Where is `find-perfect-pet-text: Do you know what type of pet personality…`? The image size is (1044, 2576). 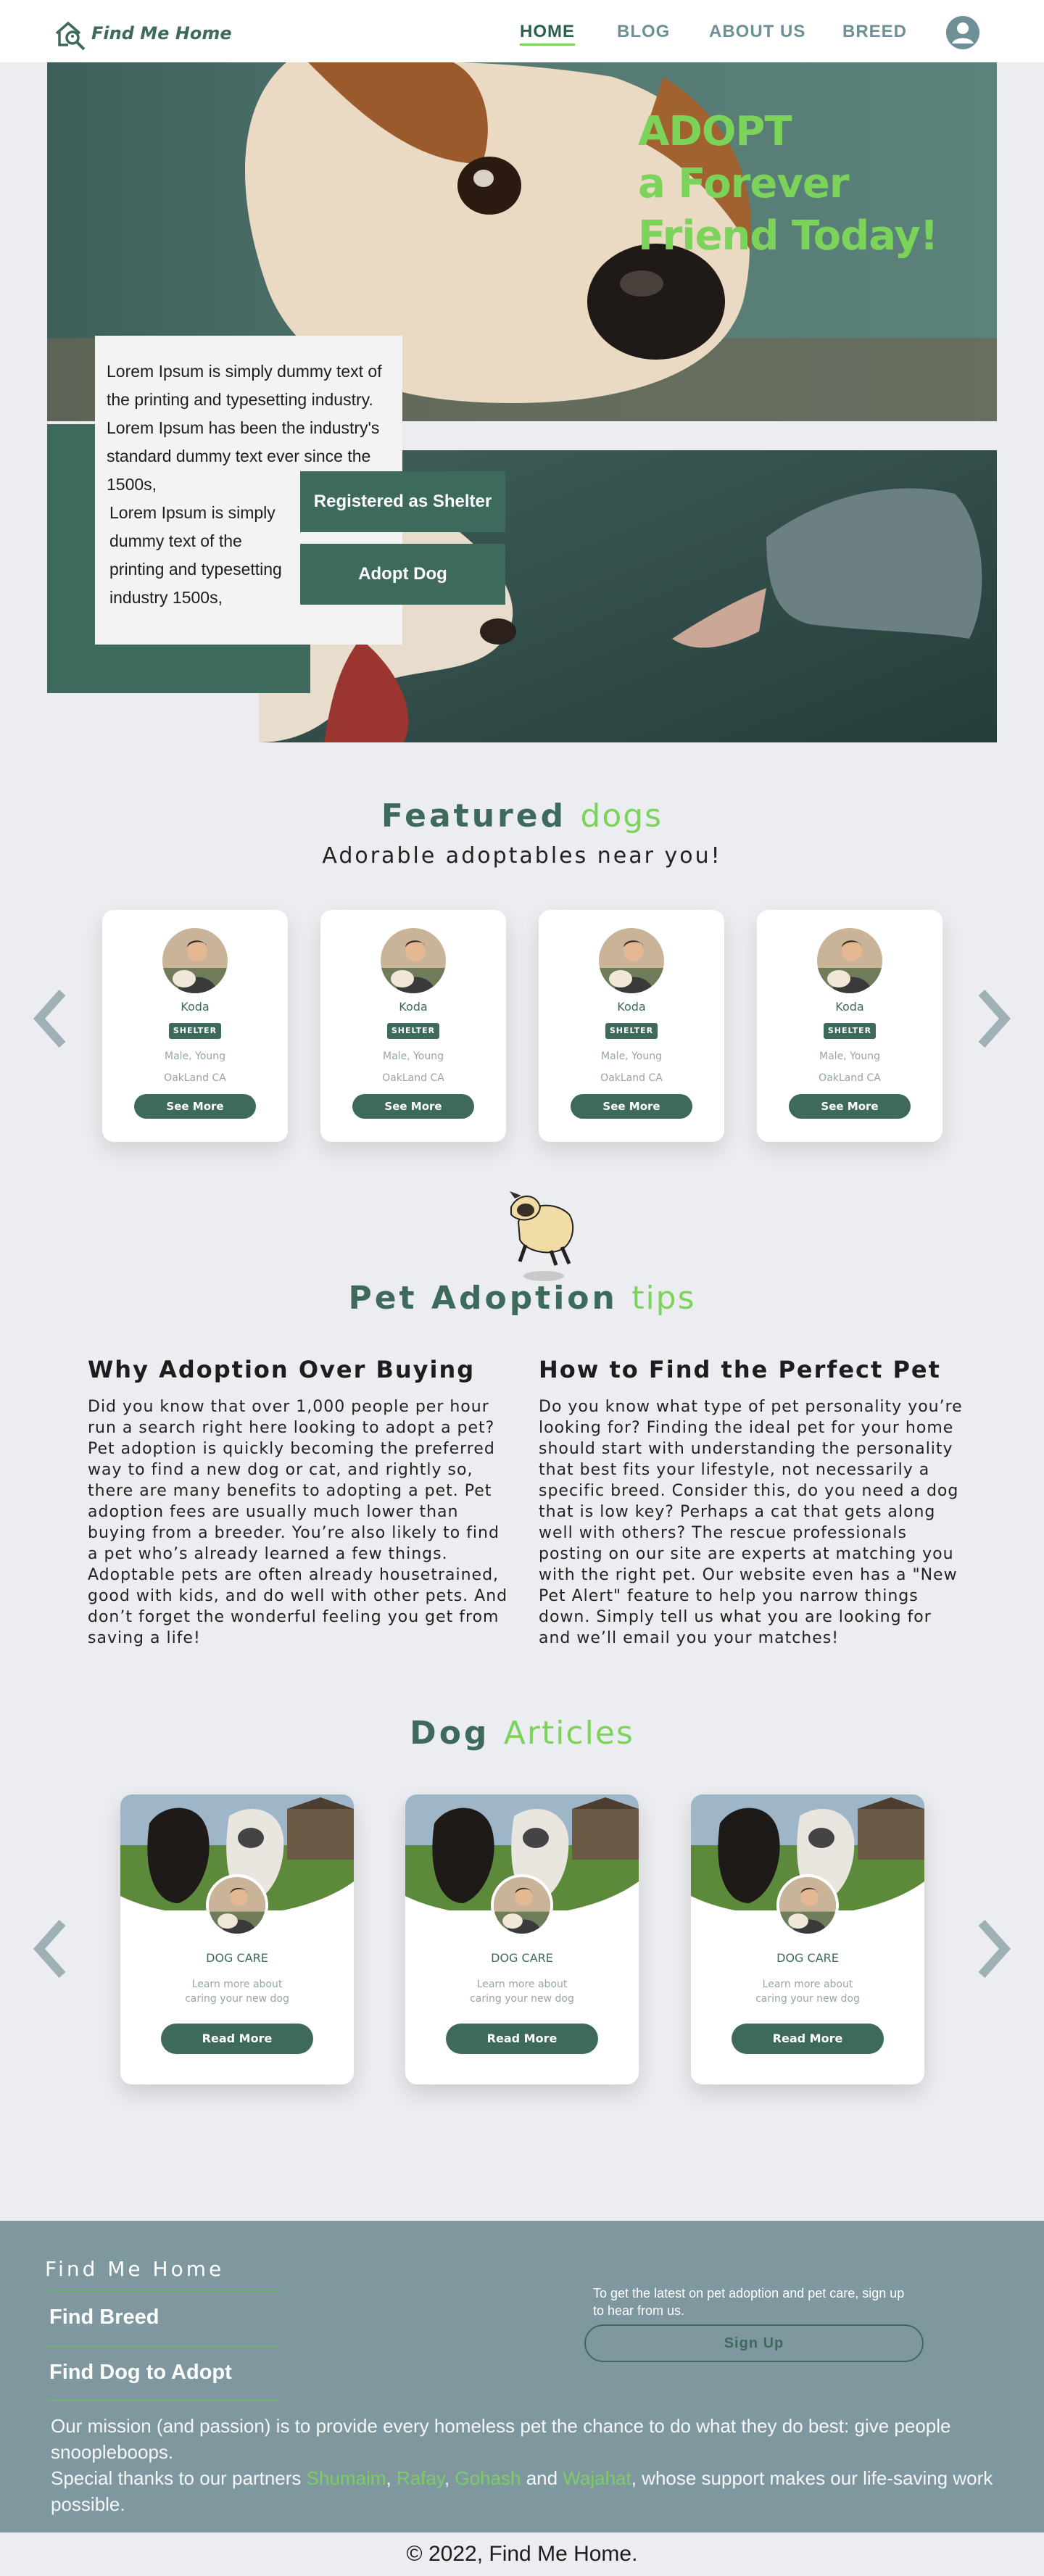 find-perfect-pet-text: Do you know what type of pet personality… is located at coordinates (751, 1522).